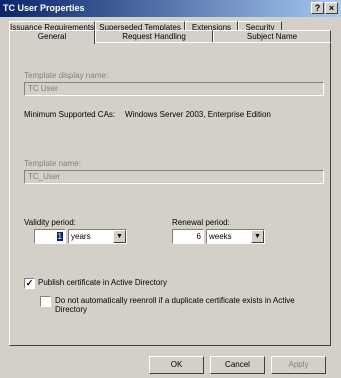 Image resolution: width=341 pixels, height=378 pixels. Describe the element at coordinates (71, 309) in the screenshot. I see `reenroll-checkbox-label-line2: Directory` at that location.